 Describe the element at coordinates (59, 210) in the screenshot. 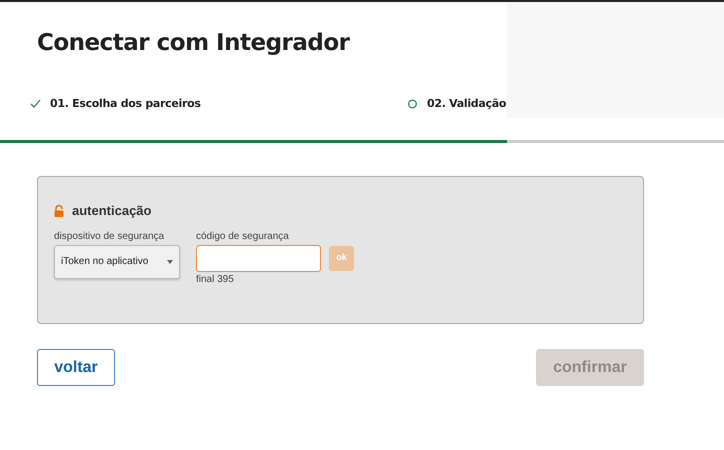

I see `lock-icon` at that location.